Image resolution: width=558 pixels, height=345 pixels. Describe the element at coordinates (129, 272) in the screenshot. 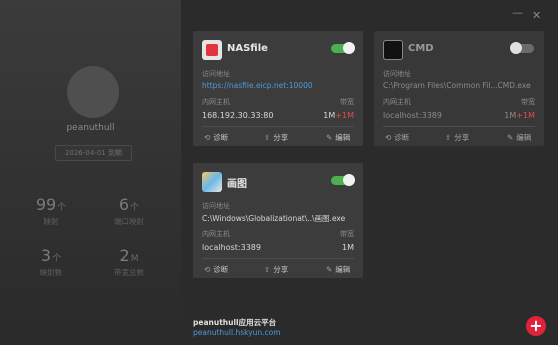

I see `stat-label: 带宽总数` at that location.